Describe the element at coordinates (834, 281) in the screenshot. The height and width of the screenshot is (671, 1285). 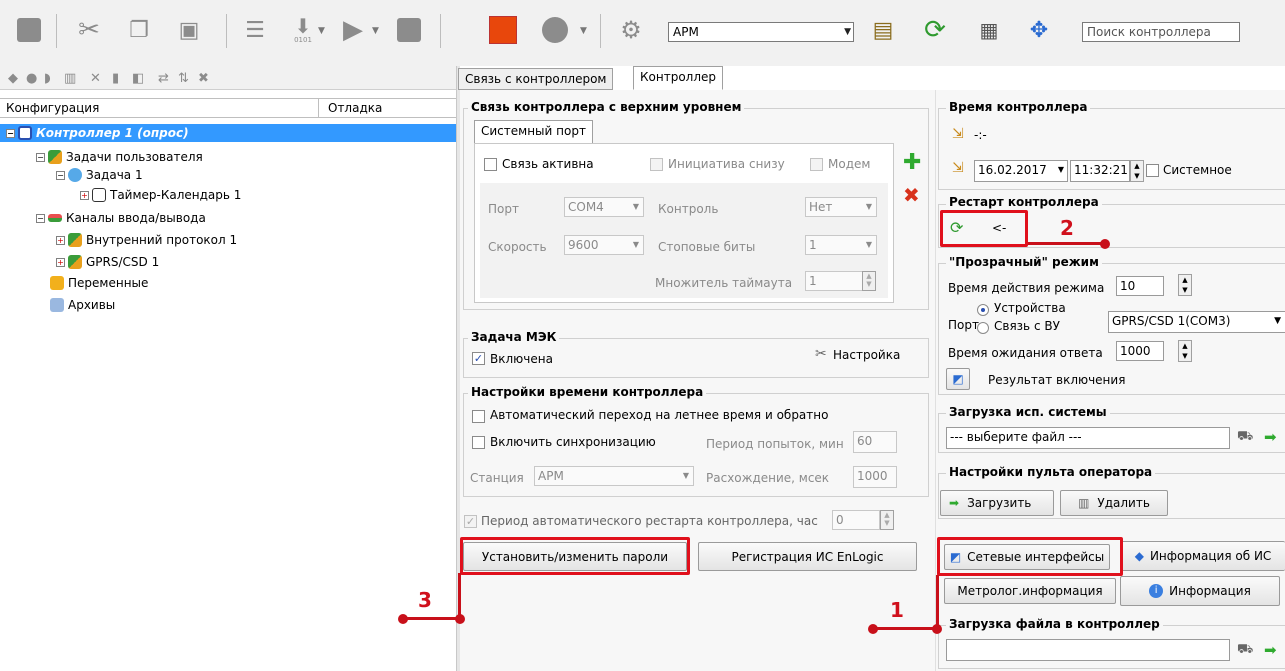
I see `timeout-mult-input: 1` at that location.